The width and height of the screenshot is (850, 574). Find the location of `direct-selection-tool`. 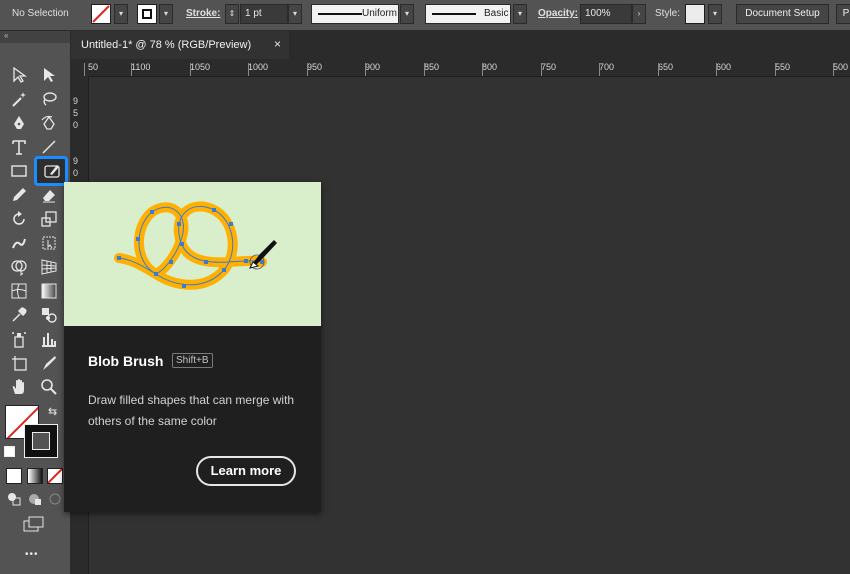

direct-selection-tool is located at coordinates (49, 75).